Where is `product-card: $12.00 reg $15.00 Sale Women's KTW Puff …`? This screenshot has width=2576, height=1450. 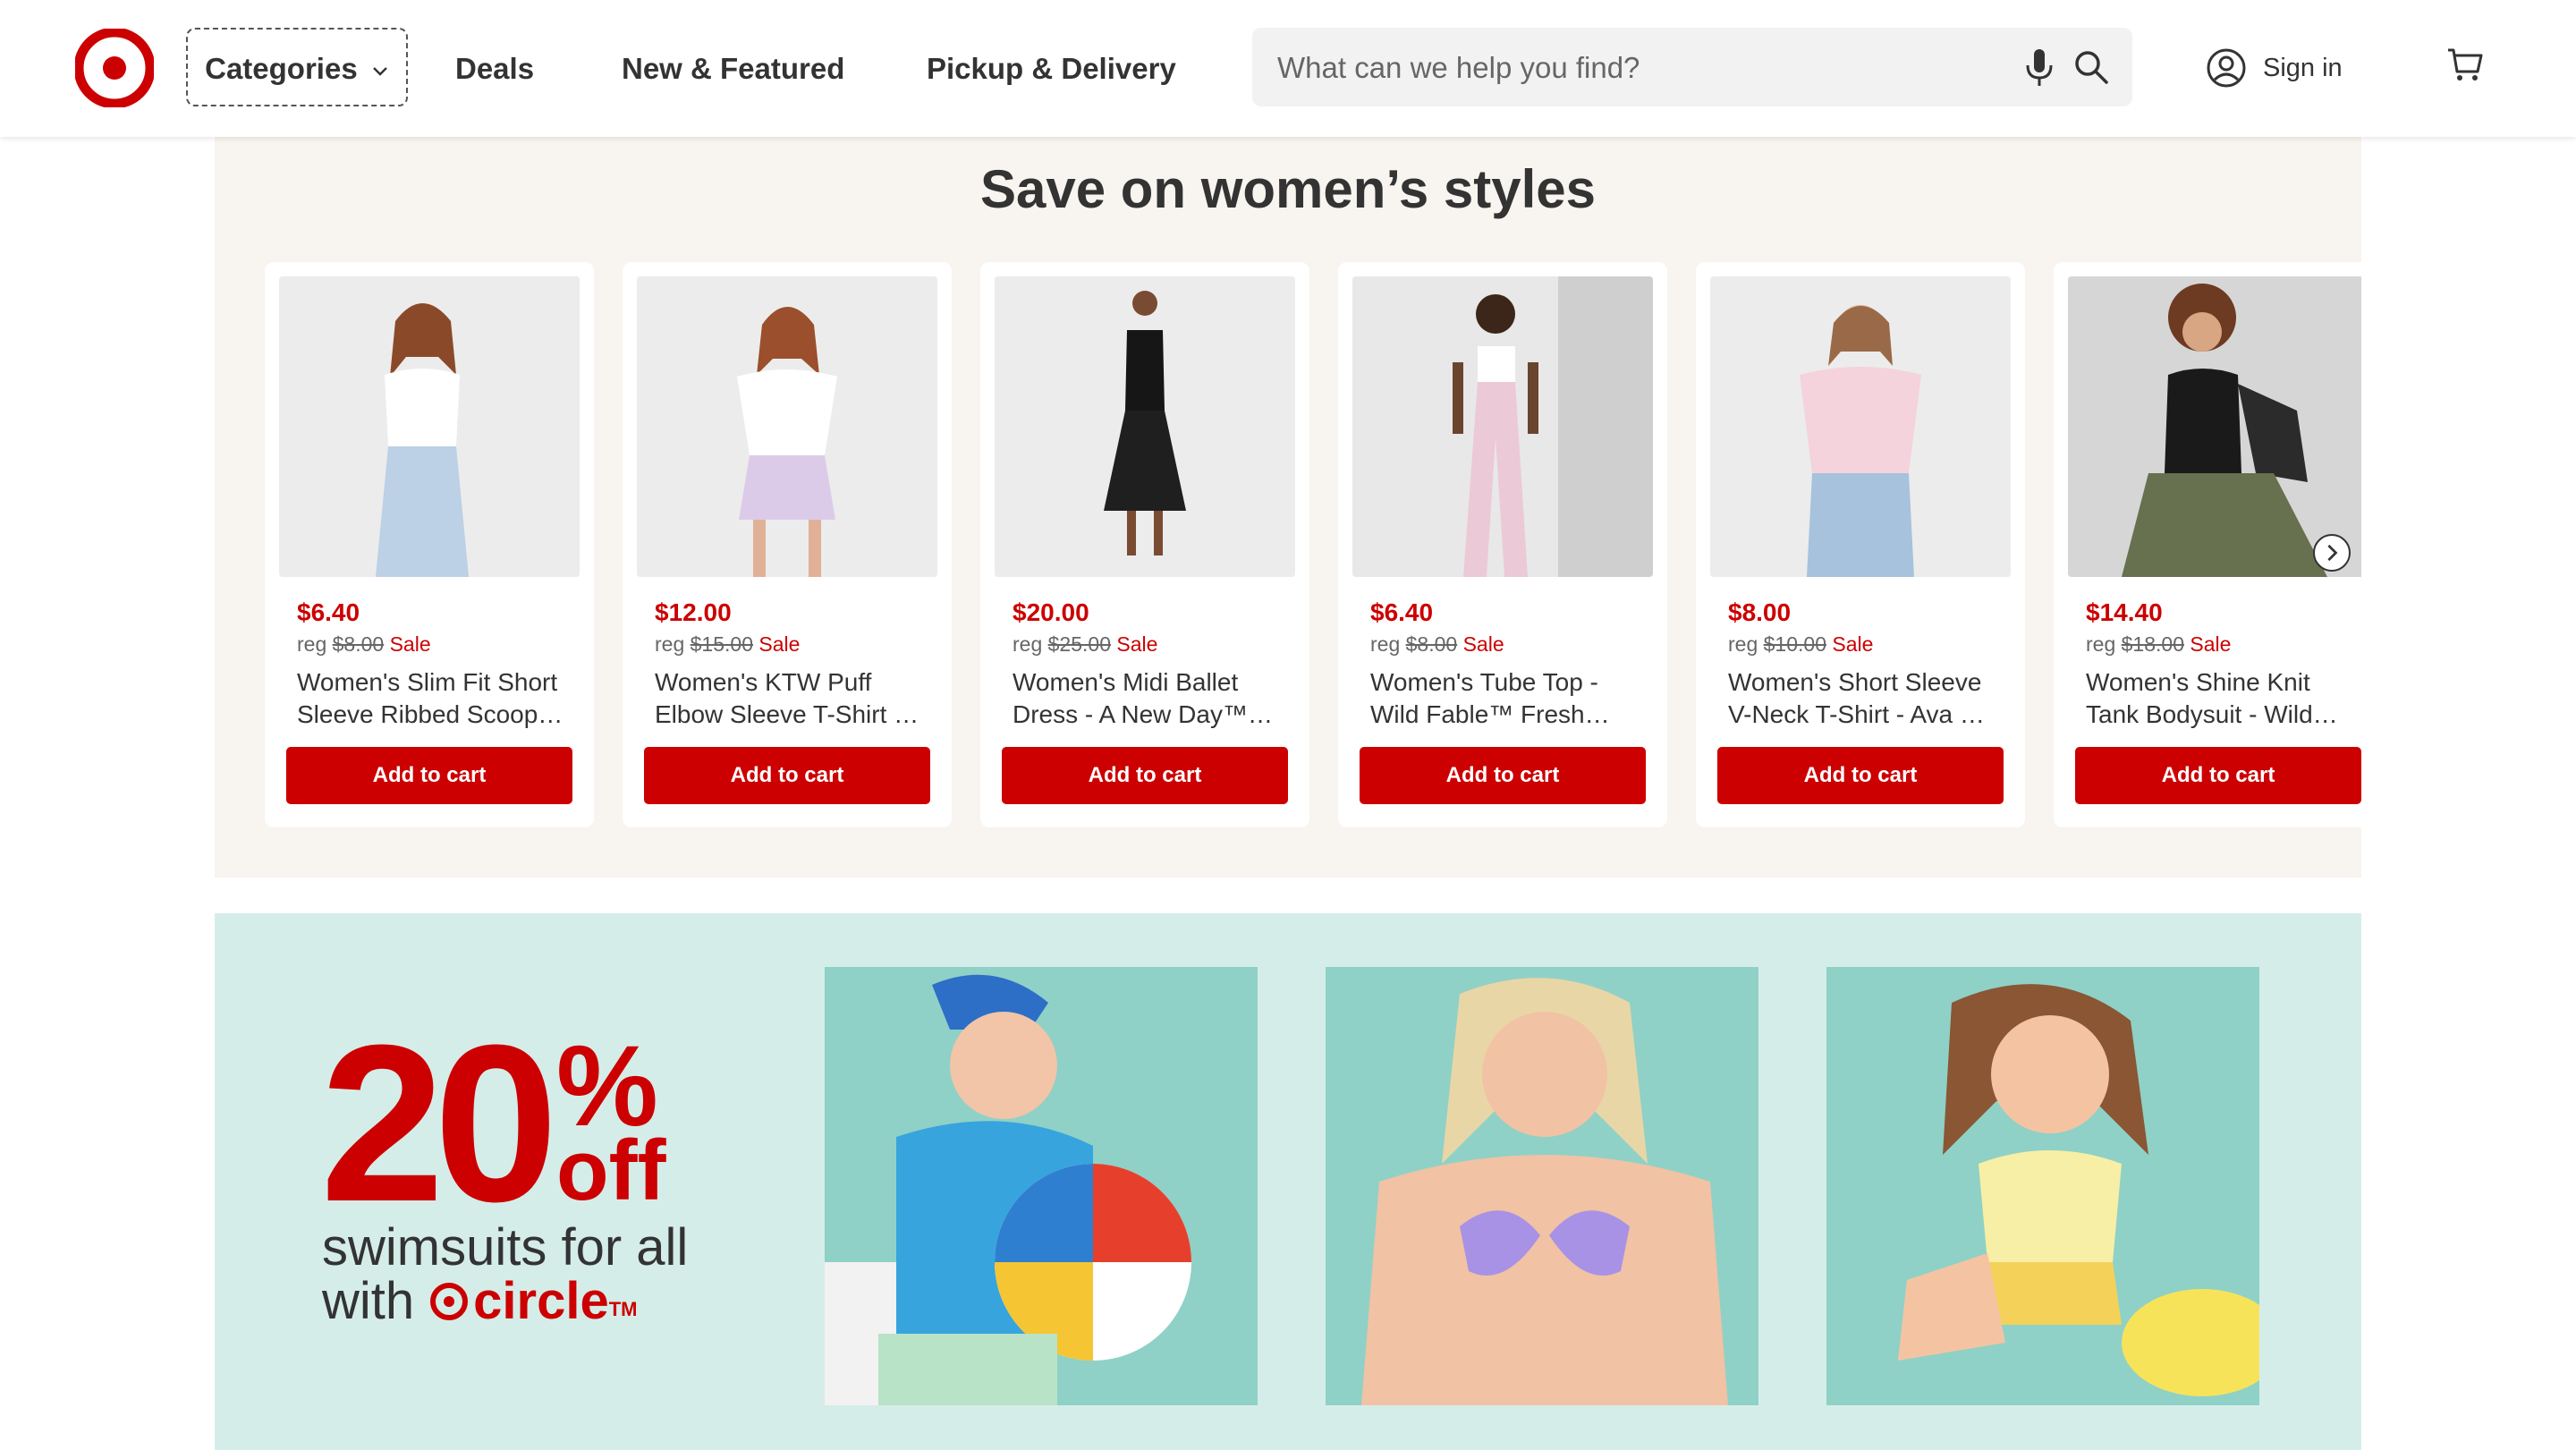
product-card: $12.00 reg $15.00 Sale Women's KTW Puff … is located at coordinates (787, 544).